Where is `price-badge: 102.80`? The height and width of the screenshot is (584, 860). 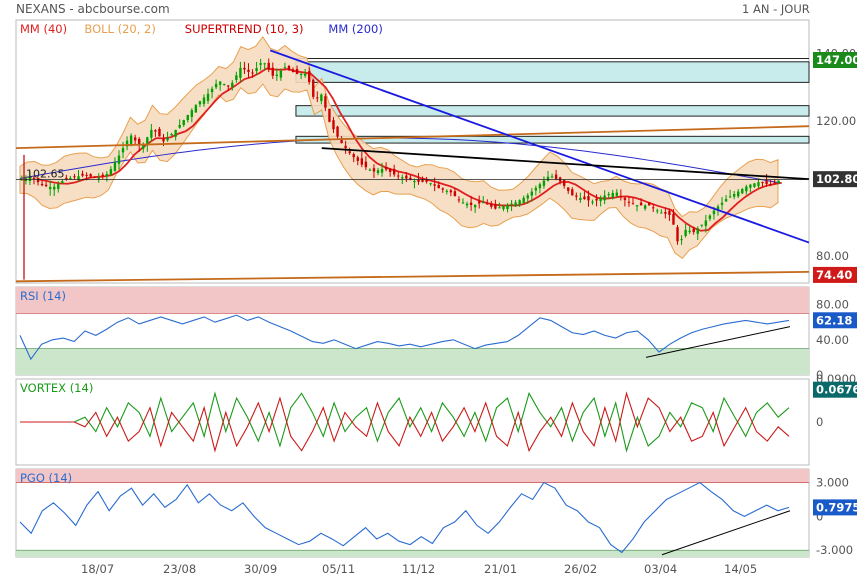
price-badge: 102.80 is located at coordinates (838, 179).